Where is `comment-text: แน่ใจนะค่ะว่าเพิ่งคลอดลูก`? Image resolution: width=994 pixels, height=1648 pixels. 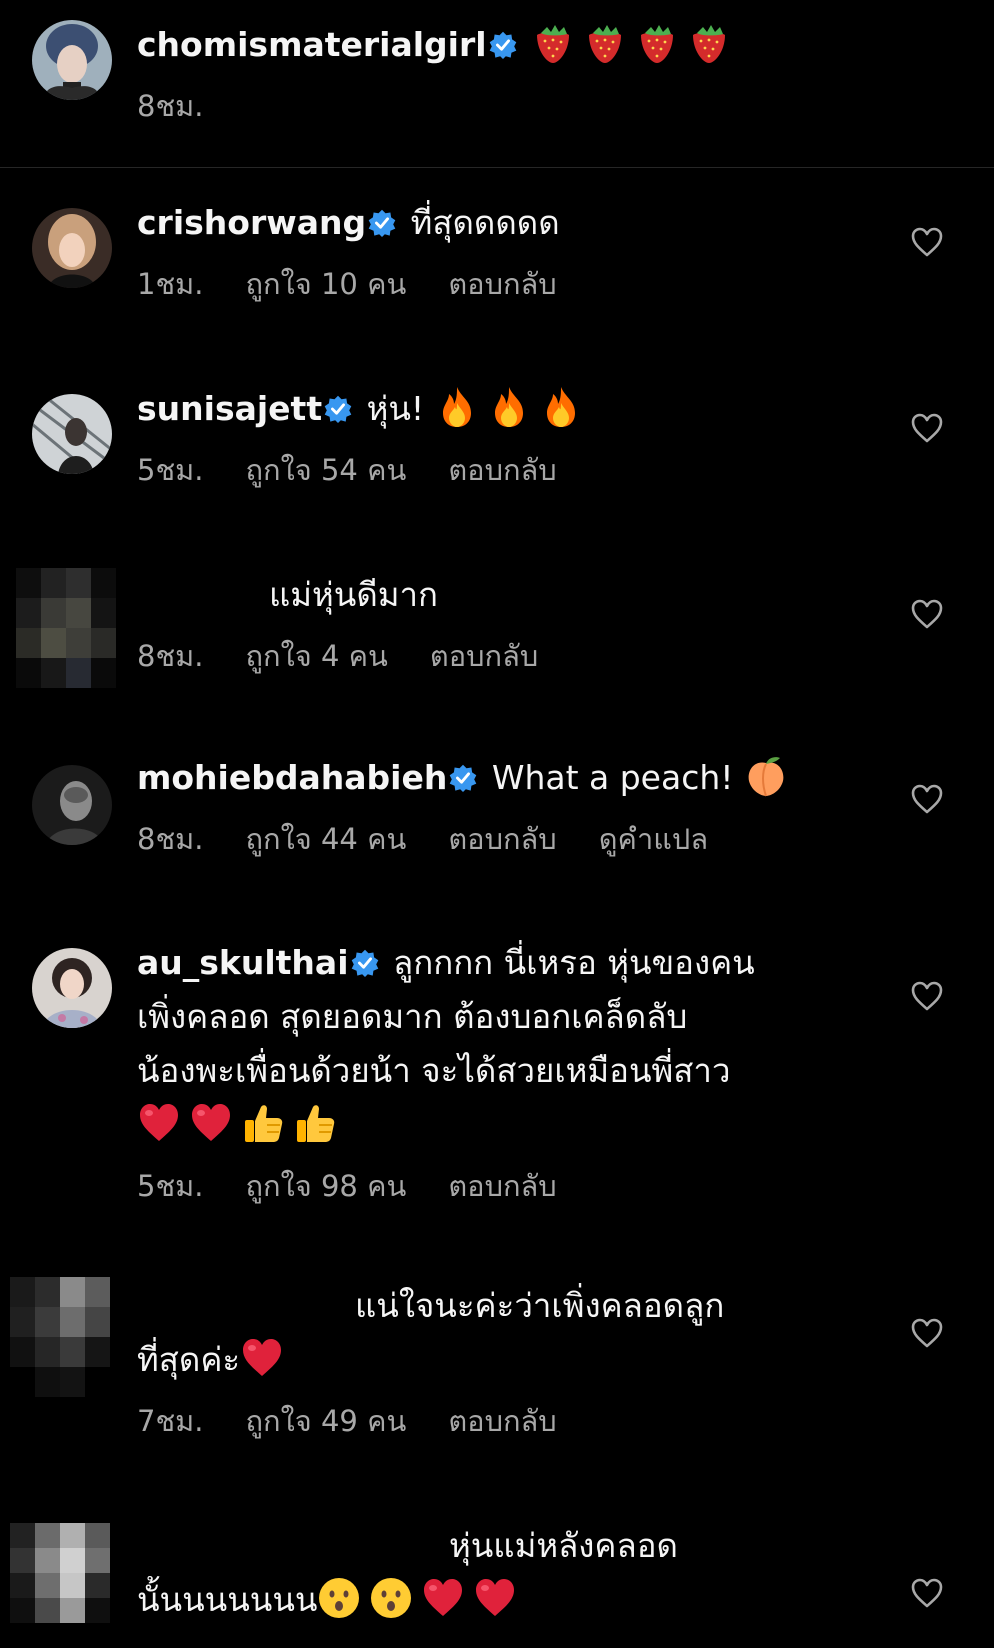 comment-text: แน่ใจนะค่ะว่าเพิ่งคลอดลูก is located at coordinates (502, 1306).